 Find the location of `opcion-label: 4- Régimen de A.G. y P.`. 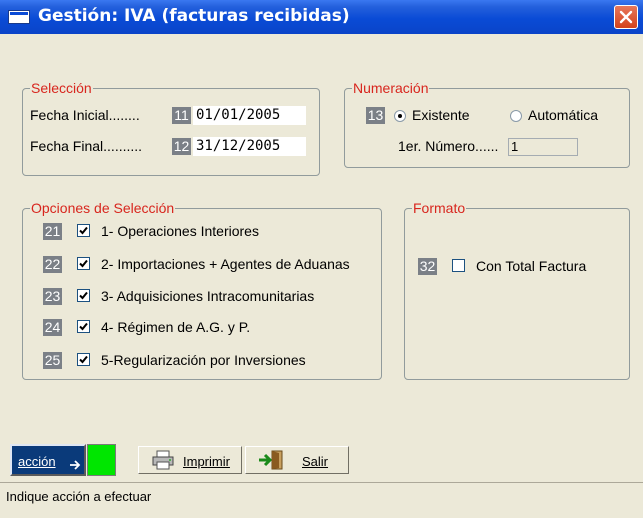

opcion-label: 4- Régimen de A.G. y P. is located at coordinates (175, 327).